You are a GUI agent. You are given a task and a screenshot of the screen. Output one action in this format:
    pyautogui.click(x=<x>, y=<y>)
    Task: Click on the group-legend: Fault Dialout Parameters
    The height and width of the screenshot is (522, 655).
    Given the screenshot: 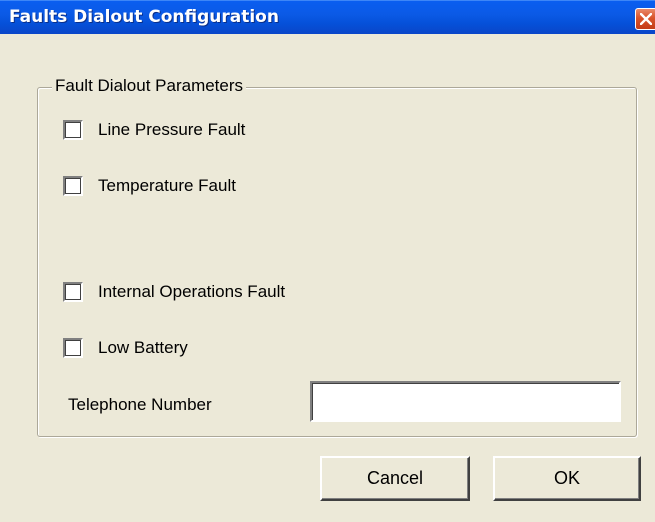 What is the action you would take?
    pyautogui.click(x=149, y=86)
    